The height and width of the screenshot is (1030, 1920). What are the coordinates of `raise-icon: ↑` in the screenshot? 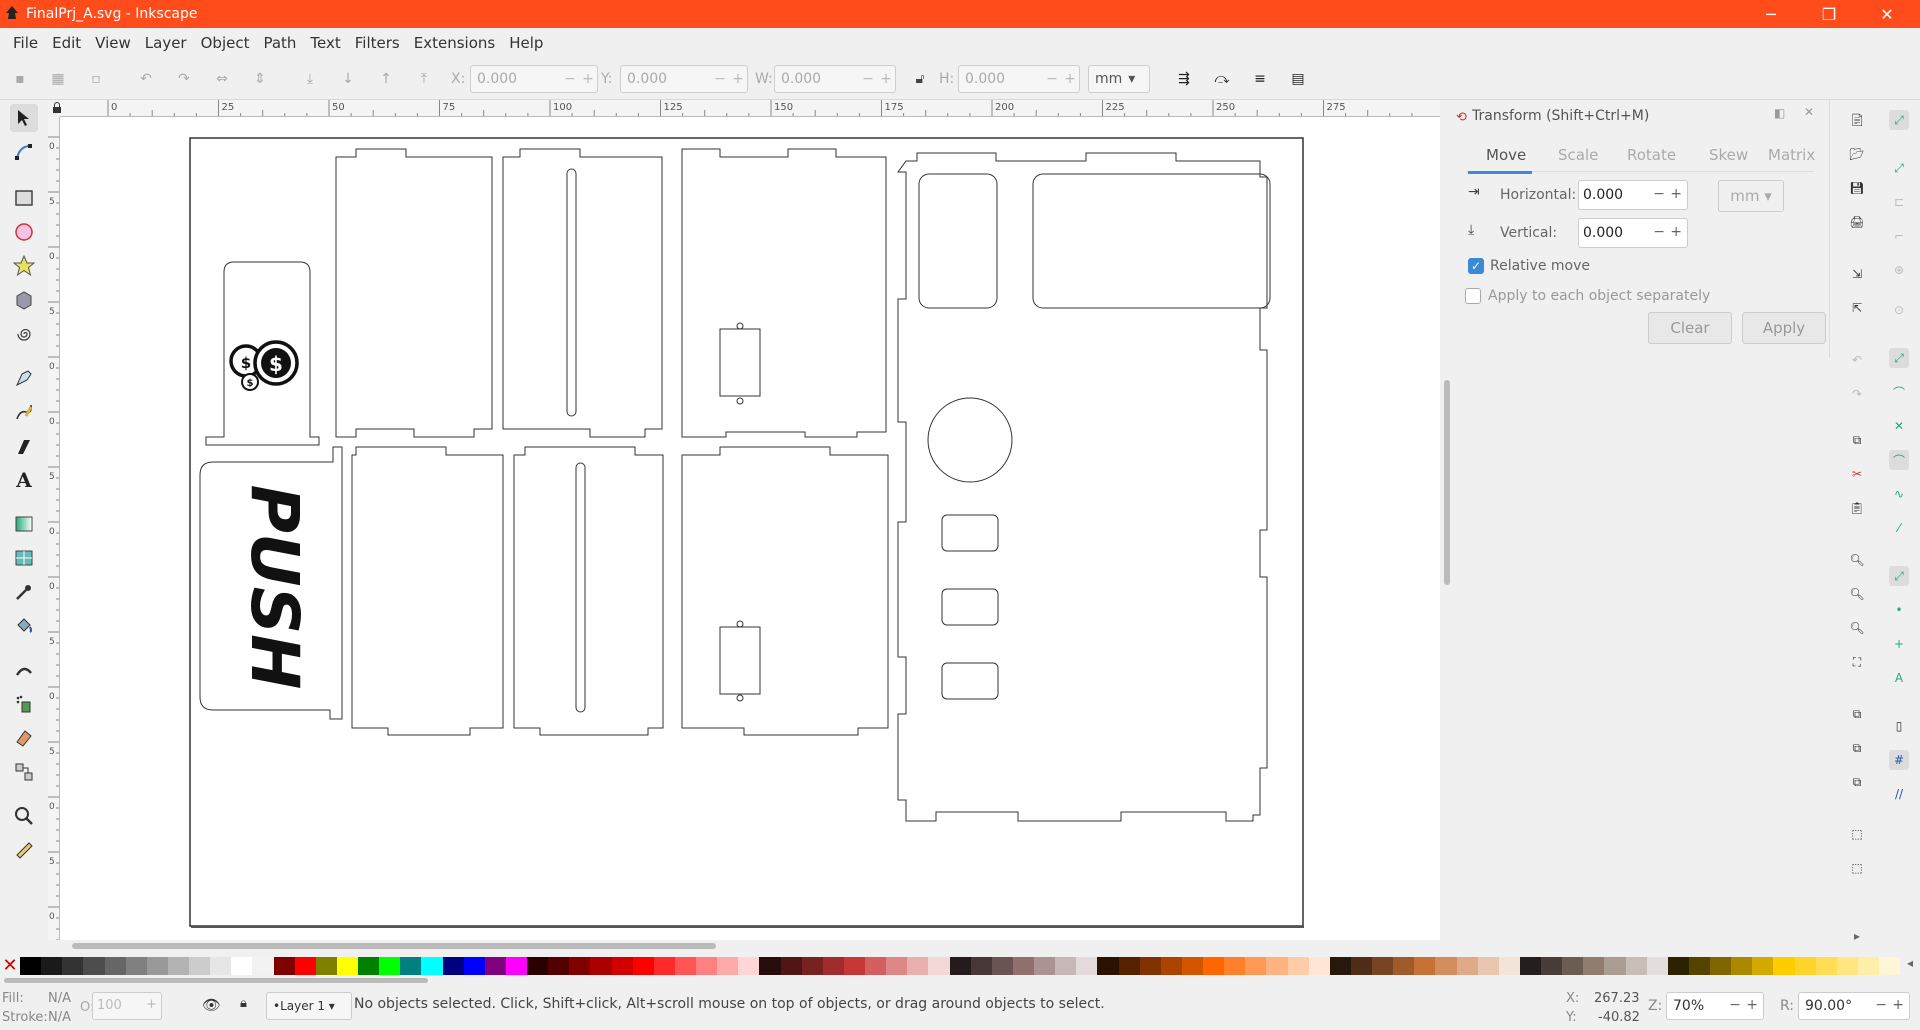 It's located at (386, 79).